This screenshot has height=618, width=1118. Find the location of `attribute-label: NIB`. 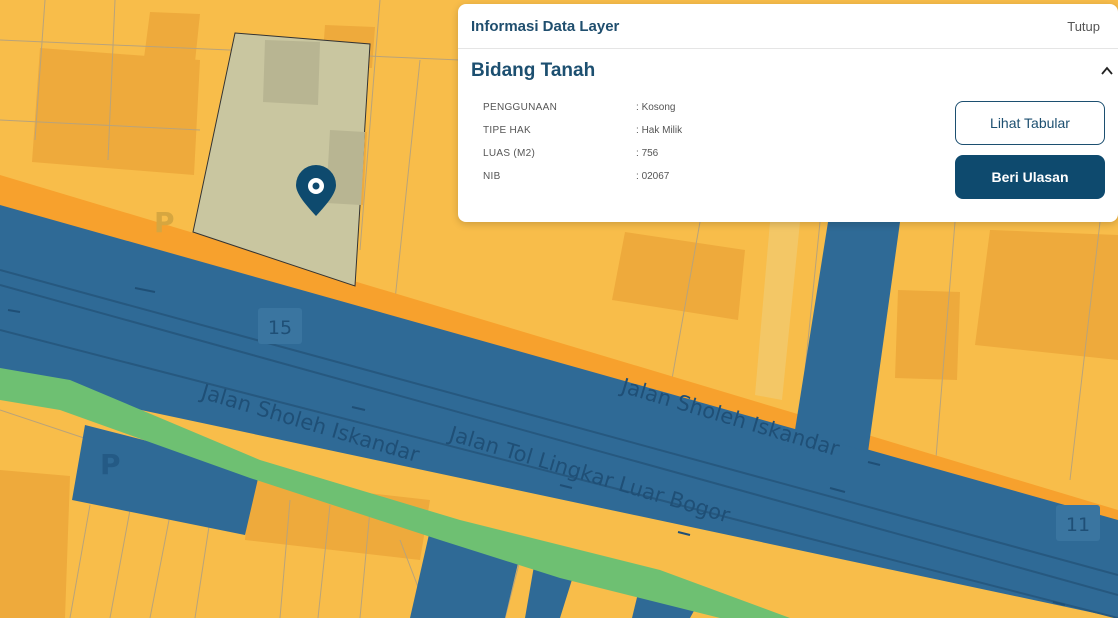

attribute-label: NIB is located at coordinates (492, 176).